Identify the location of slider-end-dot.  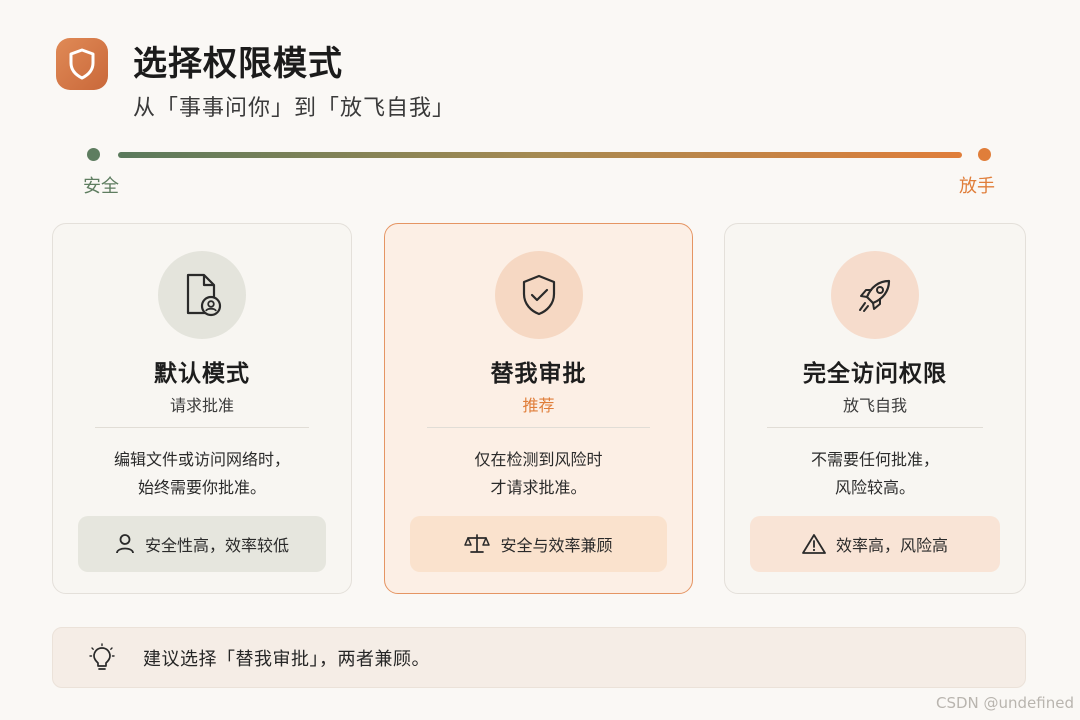
(984, 154).